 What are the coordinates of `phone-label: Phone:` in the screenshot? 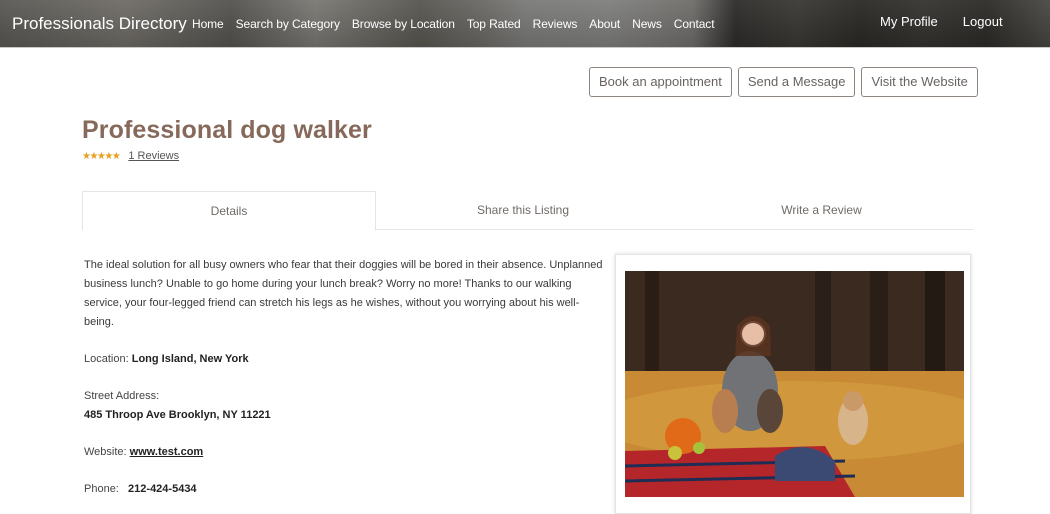 It's located at (101, 489).